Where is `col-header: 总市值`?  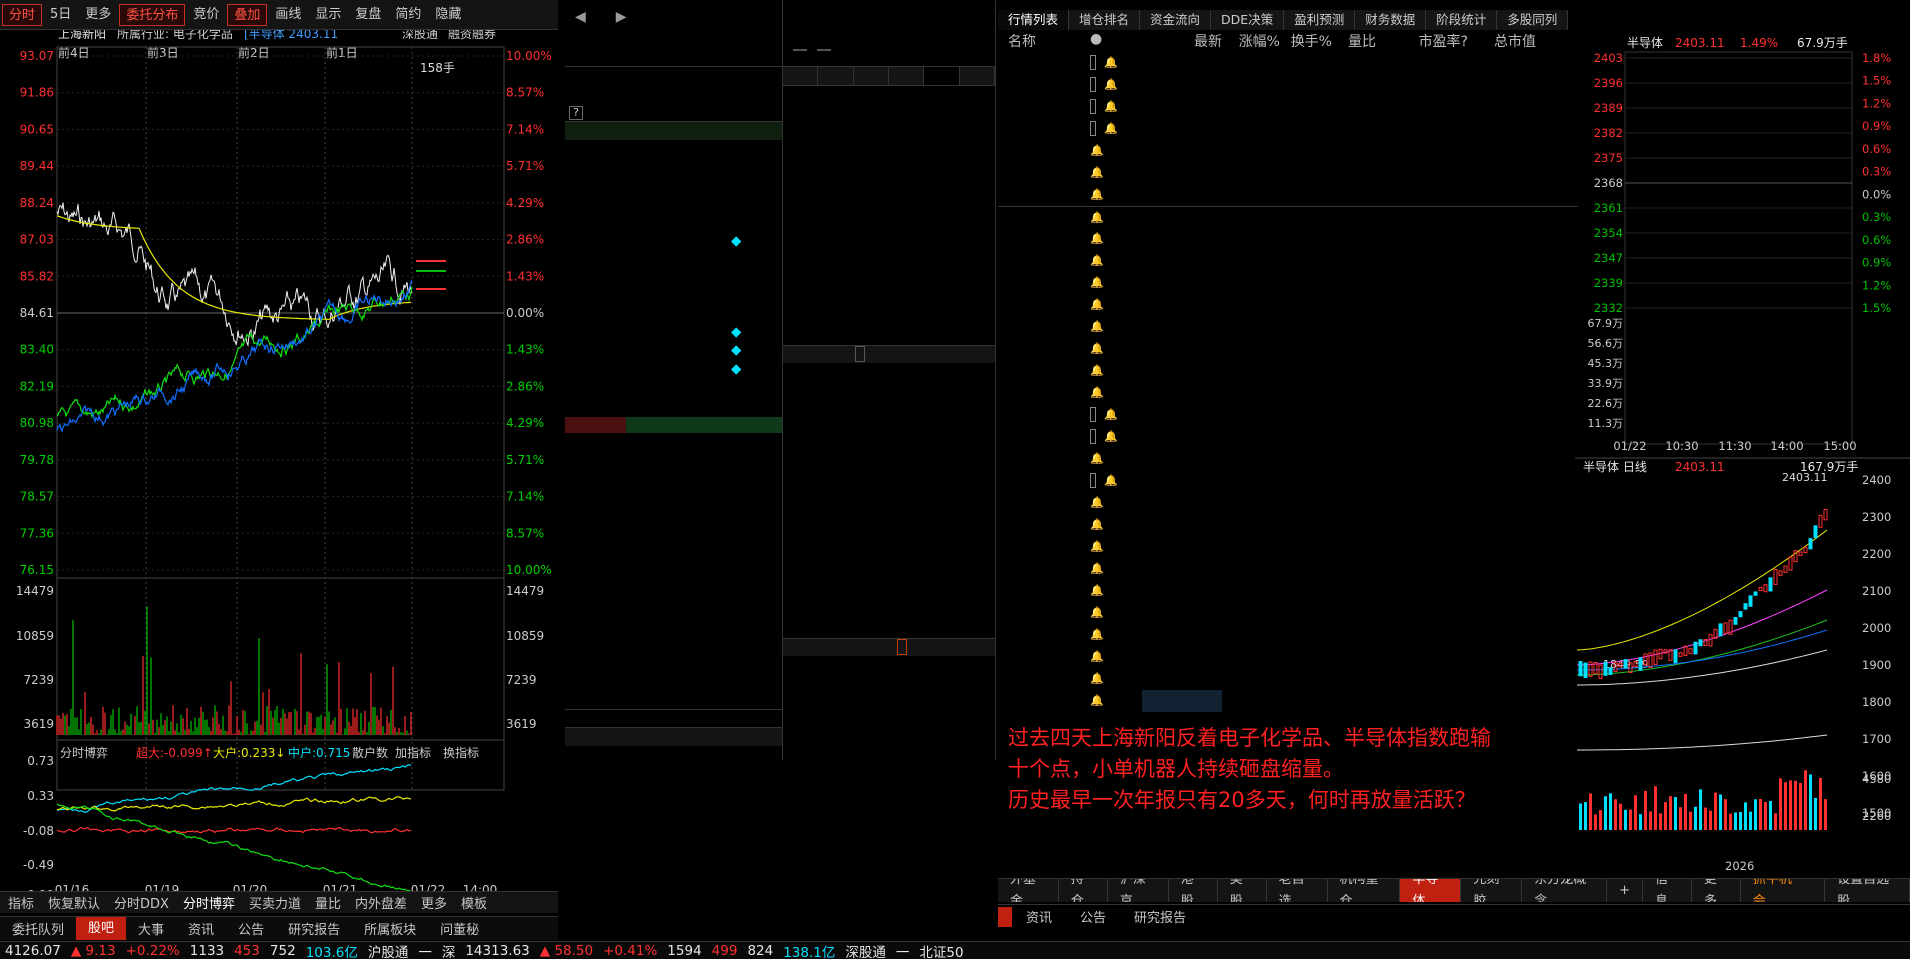 col-header: 总市值 is located at coordinates (1502, 41).